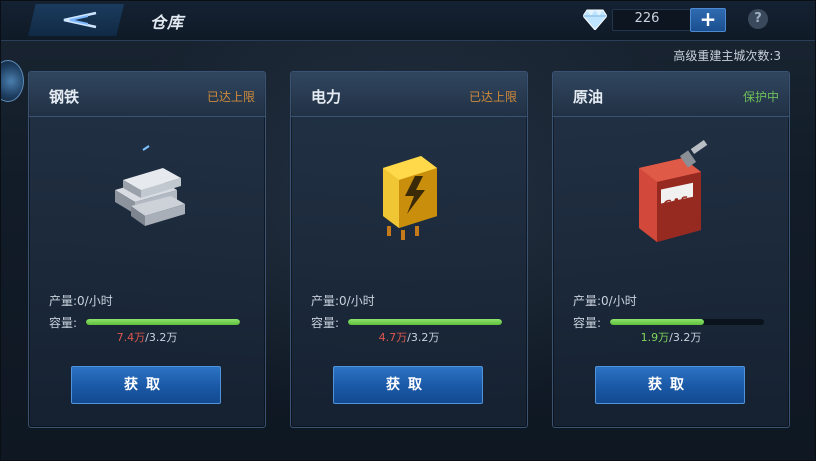 This screenshot has width=816, height=461. I want to click on rebuild-count-text: 高级重建主城次数:3, so click(727, 56).